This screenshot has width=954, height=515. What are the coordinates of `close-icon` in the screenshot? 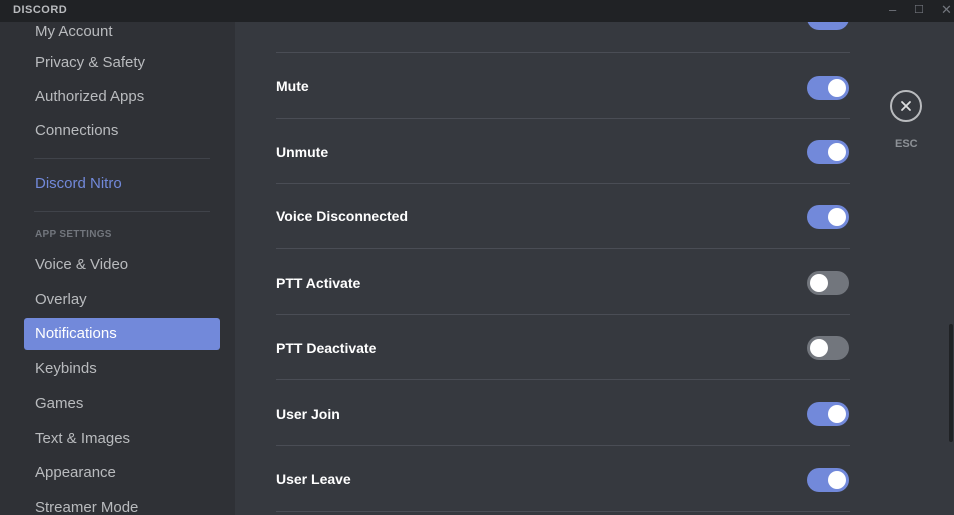 It's located at (906, 106).